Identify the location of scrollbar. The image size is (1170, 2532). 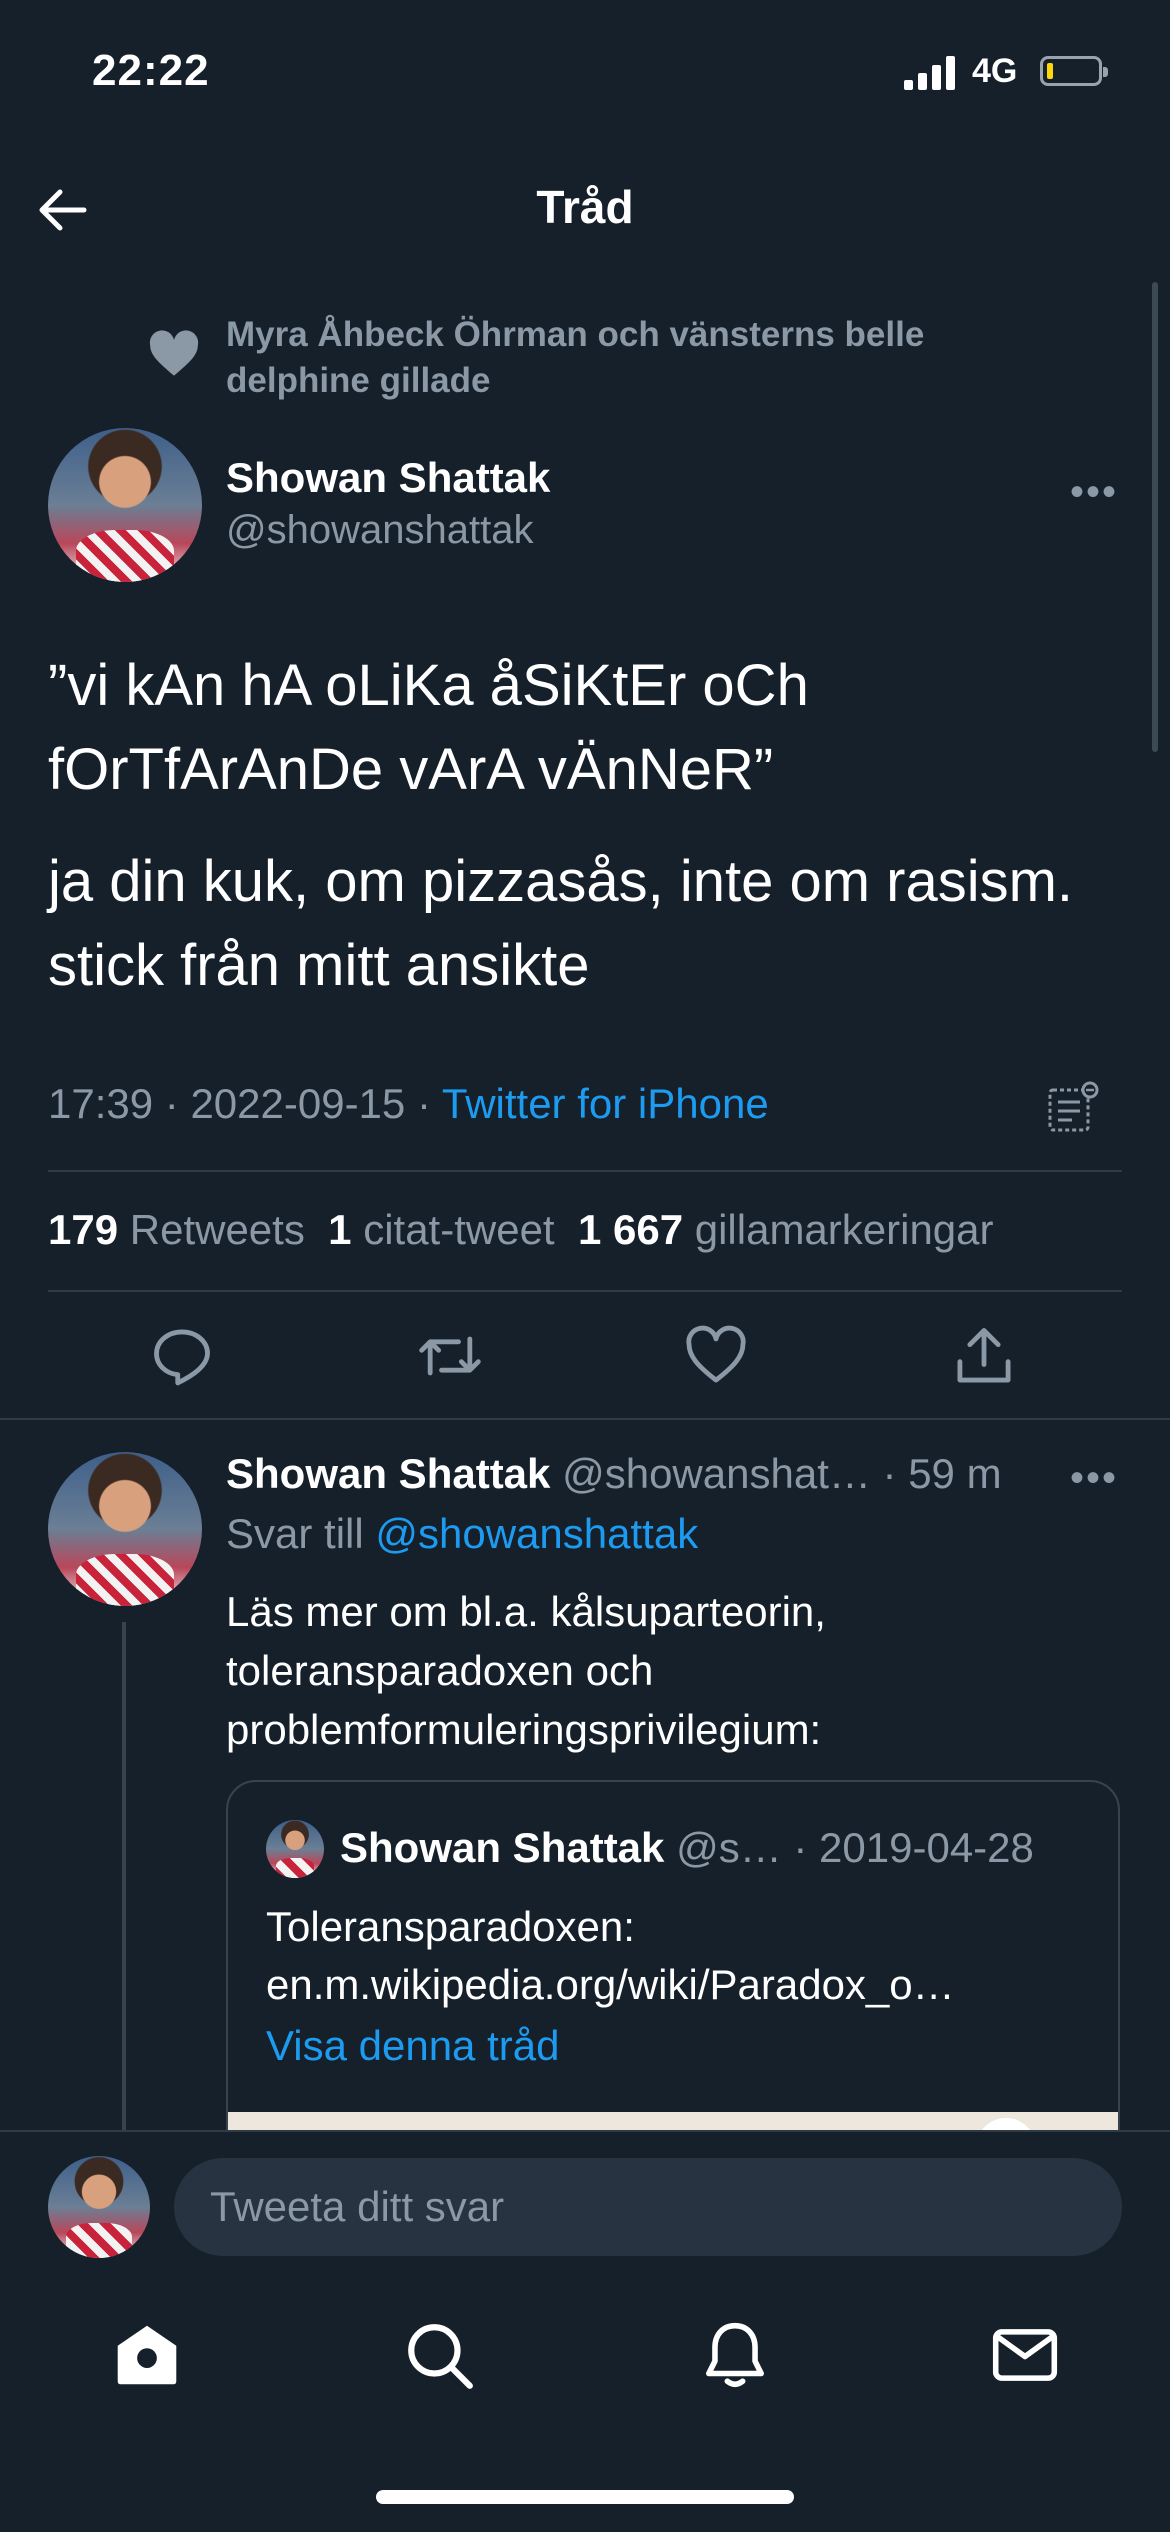
(1155, 517).